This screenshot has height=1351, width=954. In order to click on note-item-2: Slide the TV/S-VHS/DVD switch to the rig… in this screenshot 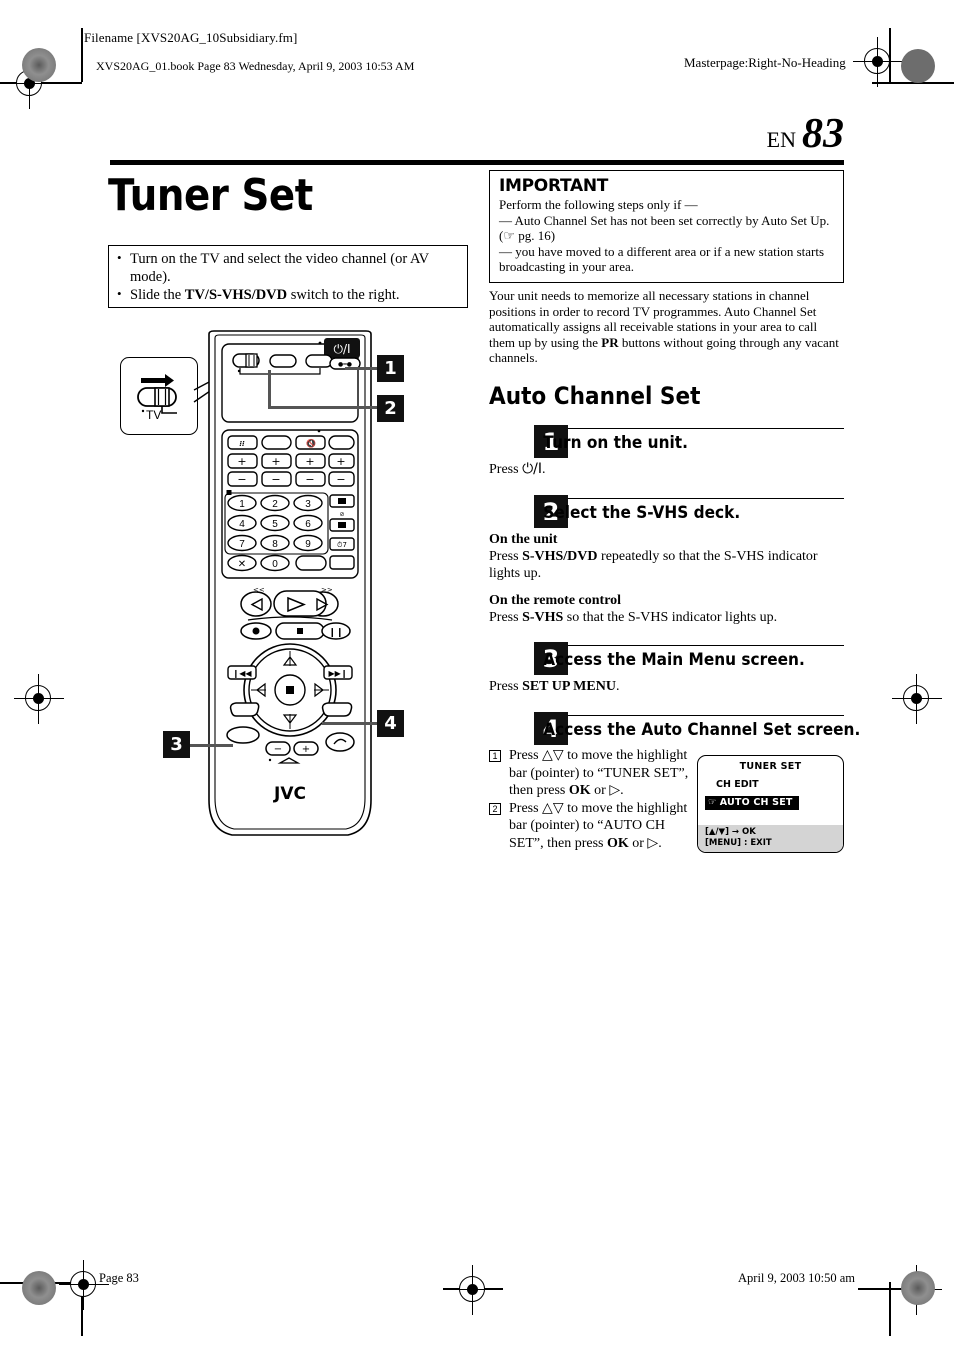, I will do `click(288, 295)`.